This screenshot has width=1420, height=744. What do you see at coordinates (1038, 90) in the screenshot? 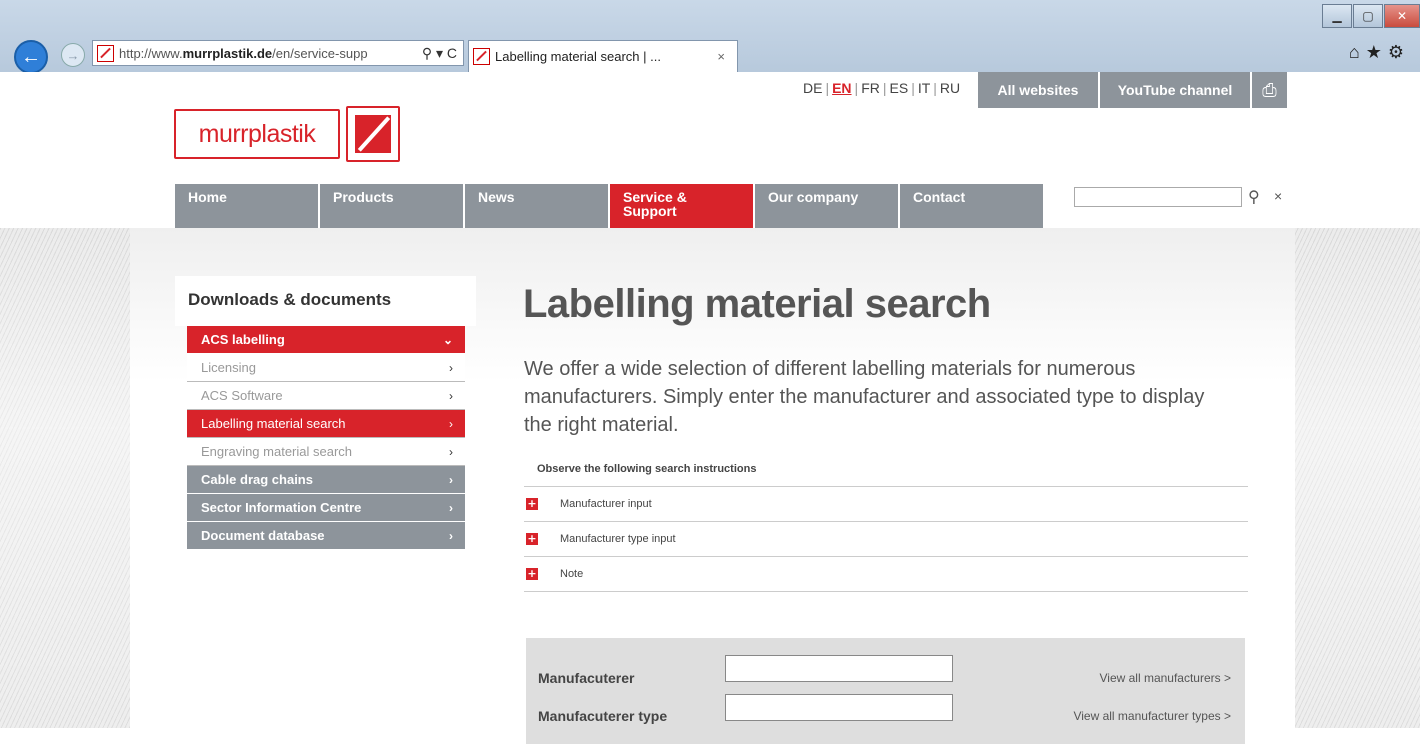
I see `all-websites-button: All websites` at bounding box center [1038, 90].